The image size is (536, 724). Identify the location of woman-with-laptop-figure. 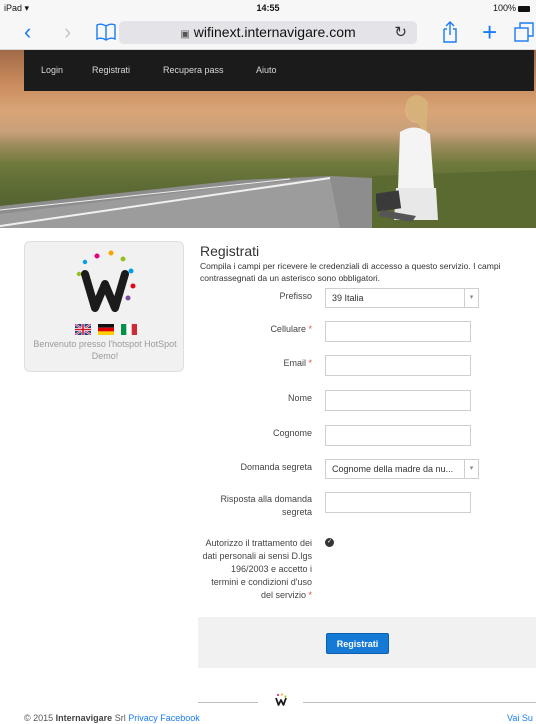
(407, 158).